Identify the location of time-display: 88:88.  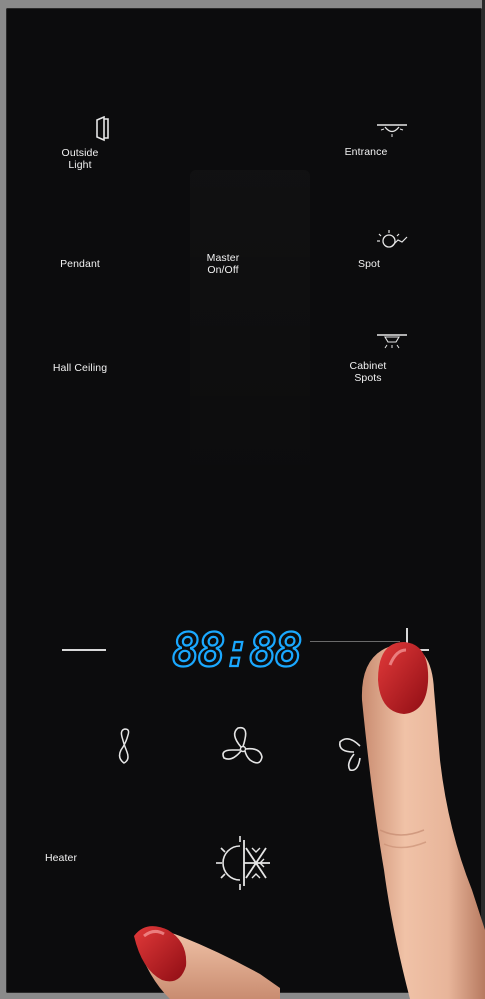
(237, 648).